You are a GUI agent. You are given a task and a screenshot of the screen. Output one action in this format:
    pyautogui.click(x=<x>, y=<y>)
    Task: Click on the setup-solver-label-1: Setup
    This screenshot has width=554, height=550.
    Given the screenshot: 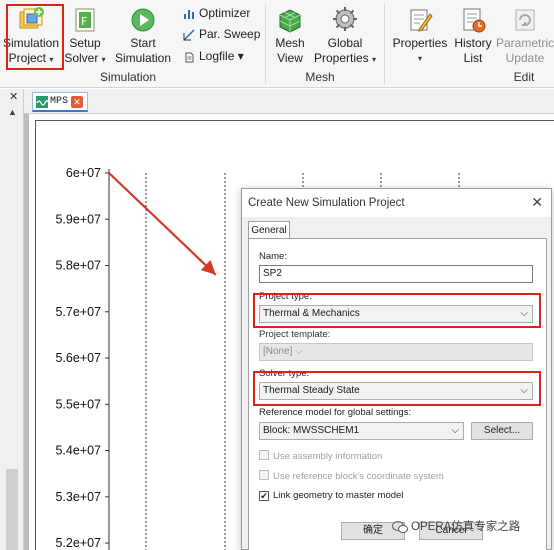 What is the action you would take?
    pyautogui.click(x=85, y=43)
    